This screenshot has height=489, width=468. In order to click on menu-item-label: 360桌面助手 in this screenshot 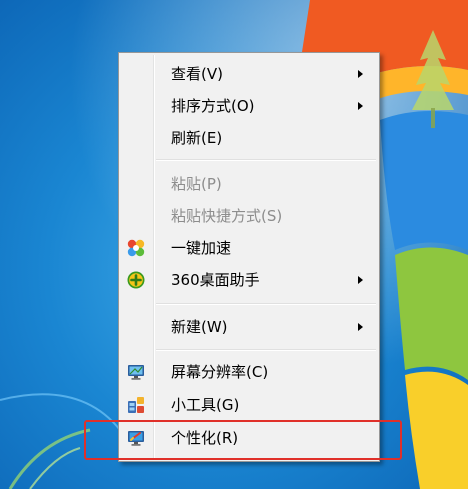, I will do `click(215, 280)`.